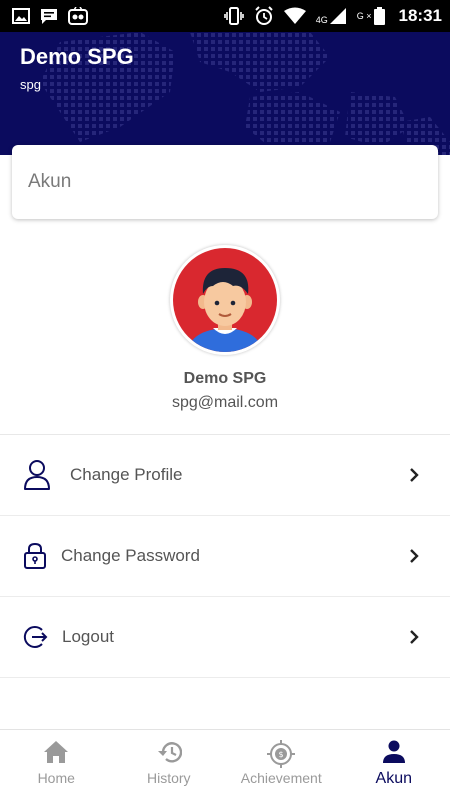 Image resolution: width=450 pixels, height=800 pixels. I want to click on bottom-navigation: Home History $ Achievement Akun, so click(225, 764).